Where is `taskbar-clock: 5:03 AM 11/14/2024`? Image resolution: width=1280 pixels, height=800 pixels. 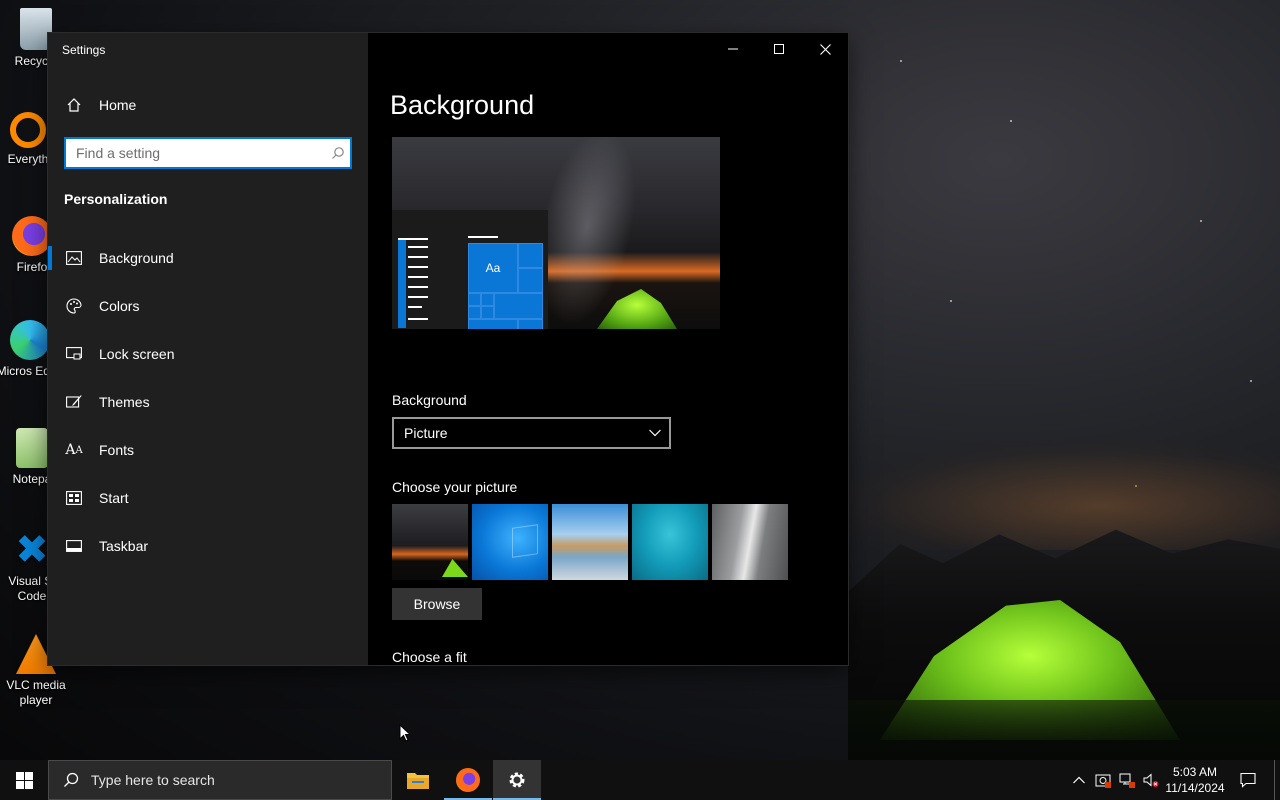
taskbar-clock: 5:03 AM 11/14/2024 is located at coordinates (1195, 780).